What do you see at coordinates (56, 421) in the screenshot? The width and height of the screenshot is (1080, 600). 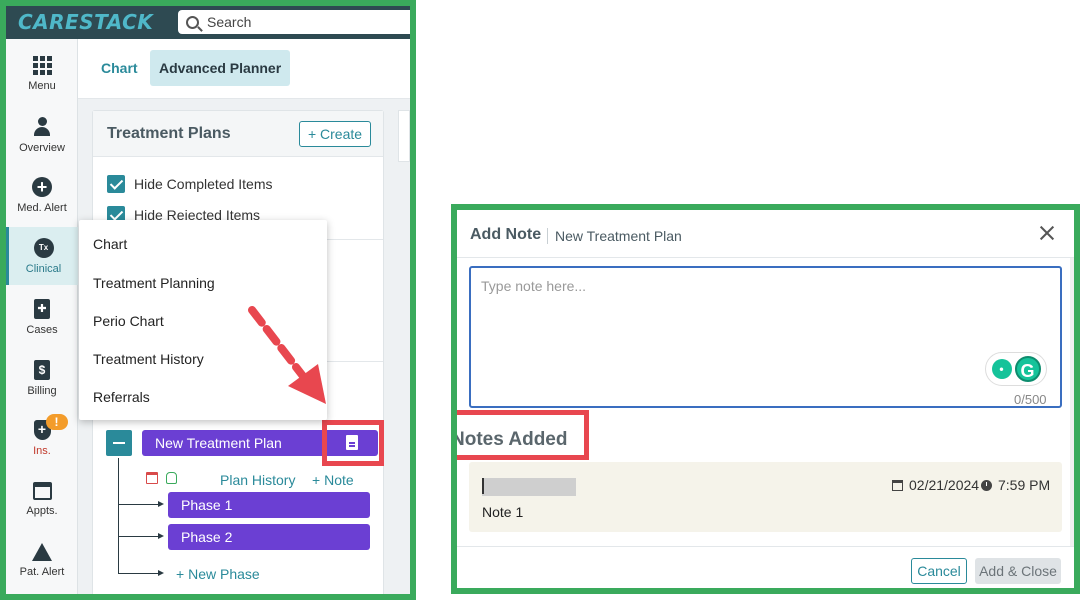 I see `alert-badge: !` at bounding box center [56, 421].